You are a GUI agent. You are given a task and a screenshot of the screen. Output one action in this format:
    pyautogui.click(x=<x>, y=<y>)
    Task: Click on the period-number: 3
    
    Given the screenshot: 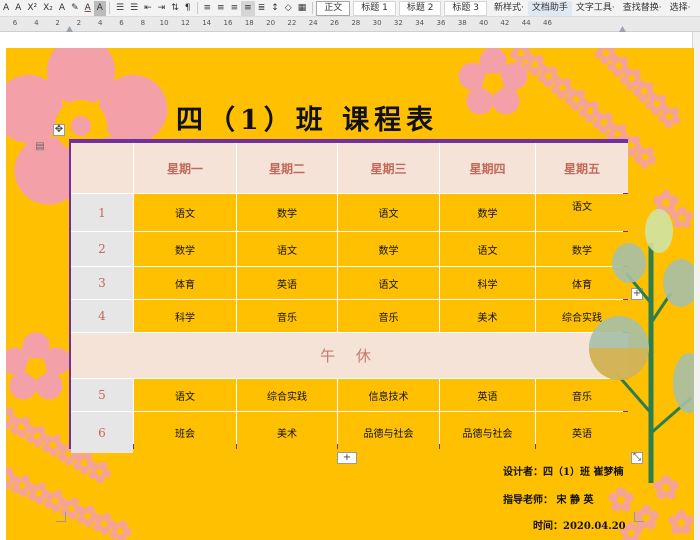 What is the action you would take?
    pyautogui.click(x=102, y=283)
    